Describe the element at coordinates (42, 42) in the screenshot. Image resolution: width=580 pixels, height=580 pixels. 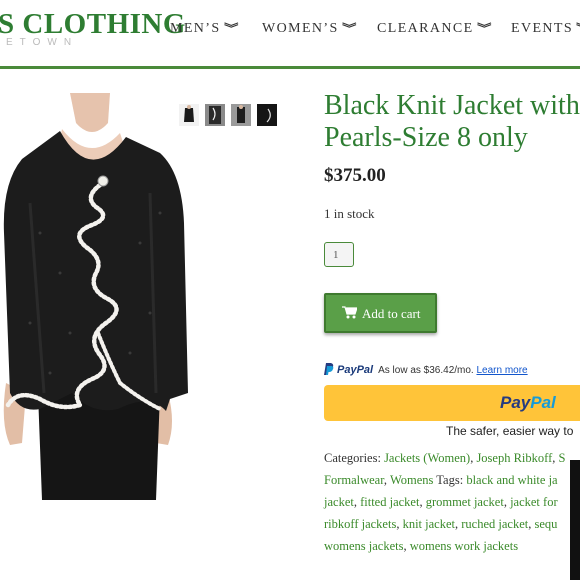
I see `site-logo-subtitle: ETOWN` at that location.